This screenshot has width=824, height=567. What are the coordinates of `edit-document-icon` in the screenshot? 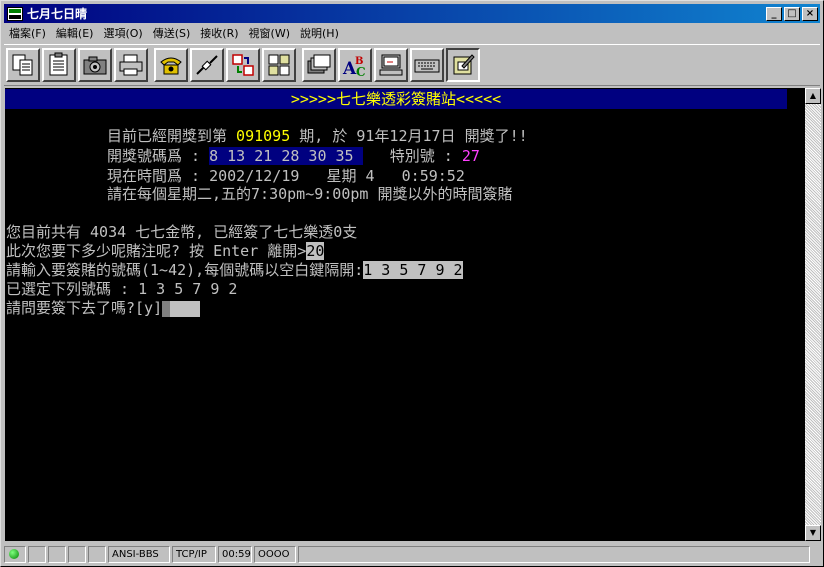 It's located at (464, 64).